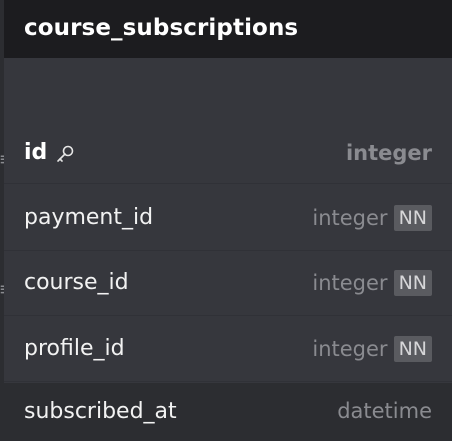  Describe the element at coordinates (228, 283) in the screenshot. I see `column-row-course-id: course_id integer NN` at that location.